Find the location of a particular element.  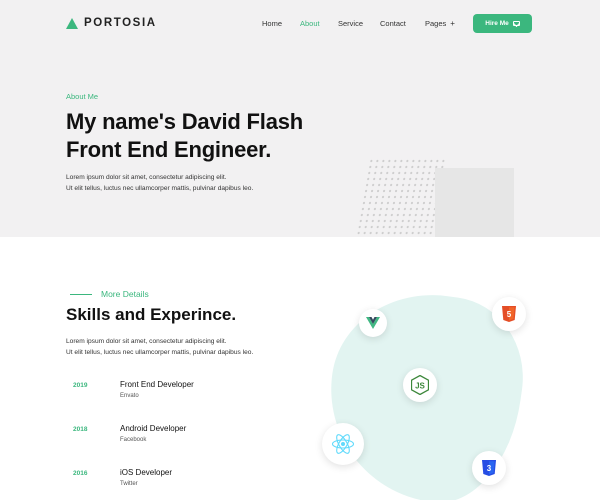

nodejs-icon: JS is located at coordinates (420, 385).